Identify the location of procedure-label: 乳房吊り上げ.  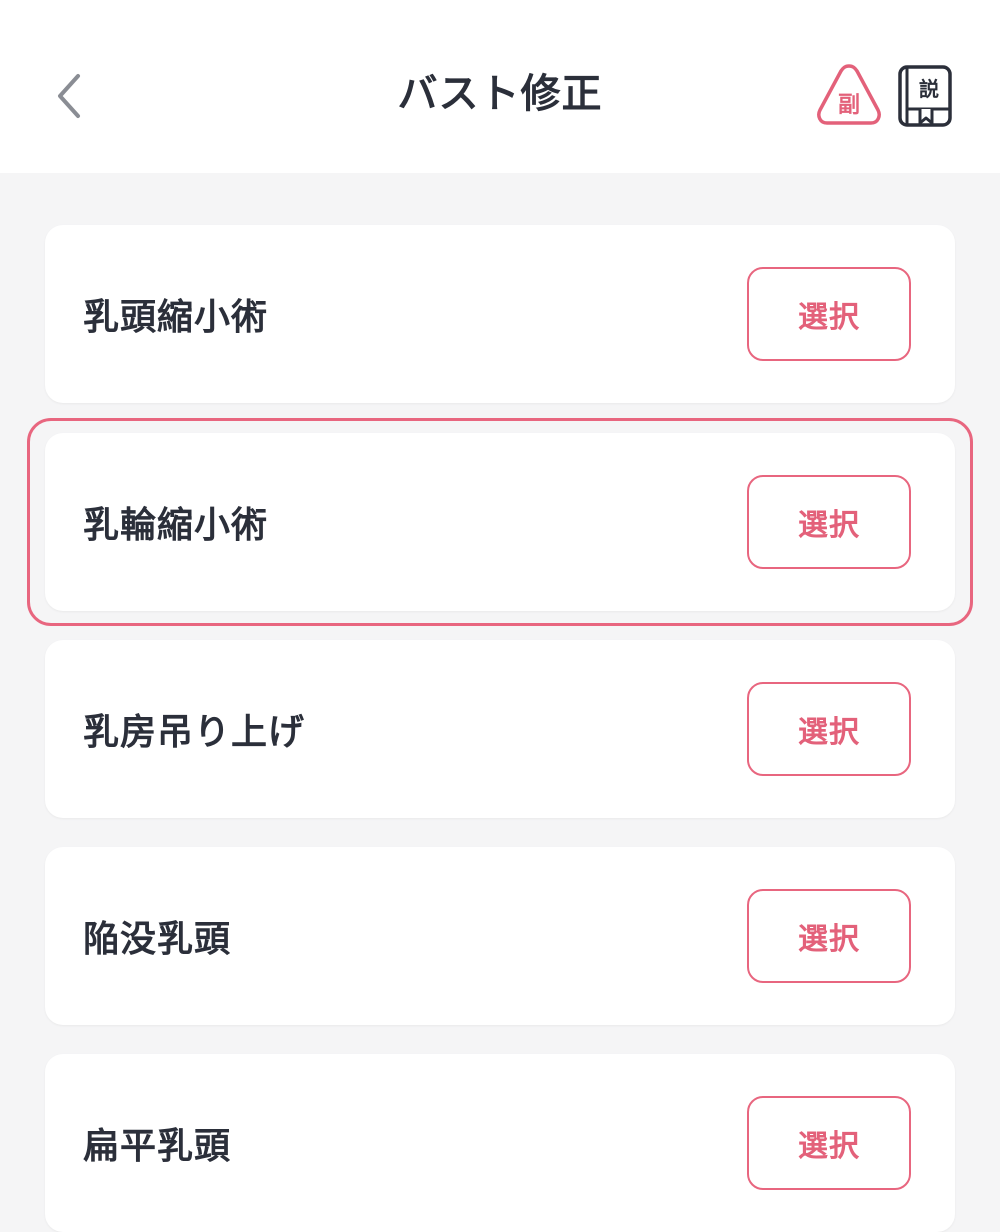
(194, 732).